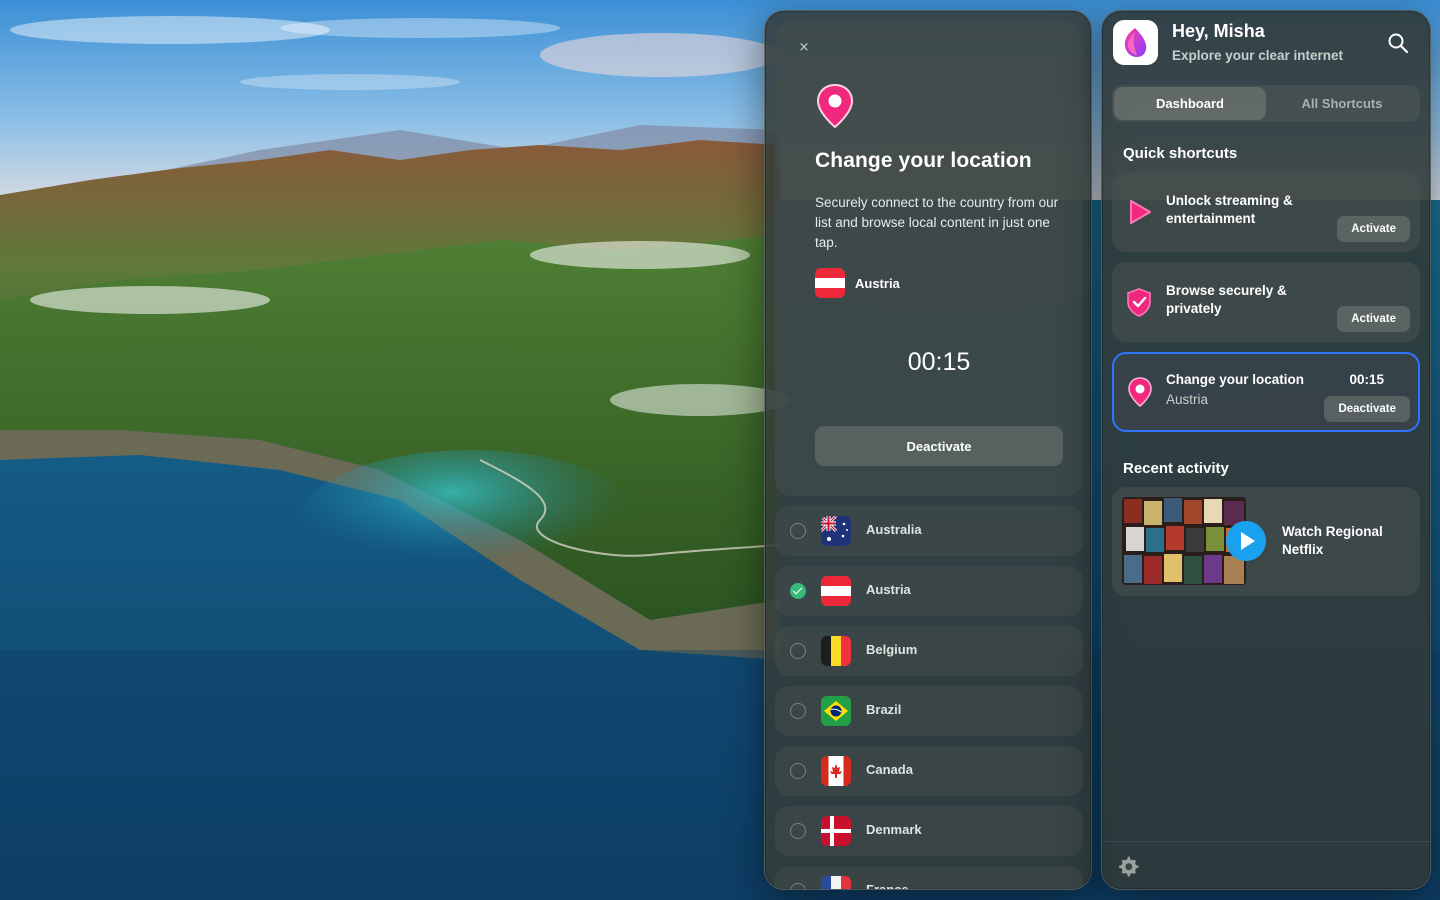  Describe the element at coordinates (1366, 379) in the screenshot. I see `shortcut-timer: 00:15` at that location.